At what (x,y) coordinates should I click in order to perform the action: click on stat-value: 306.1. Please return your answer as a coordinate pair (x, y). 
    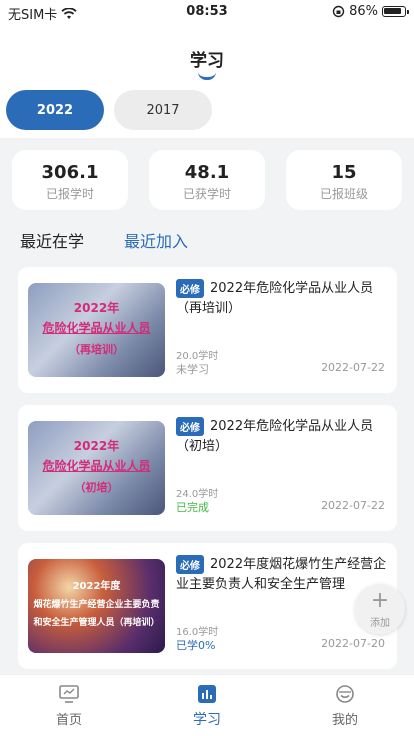
    Looking at the image, I should click on (70, 172).